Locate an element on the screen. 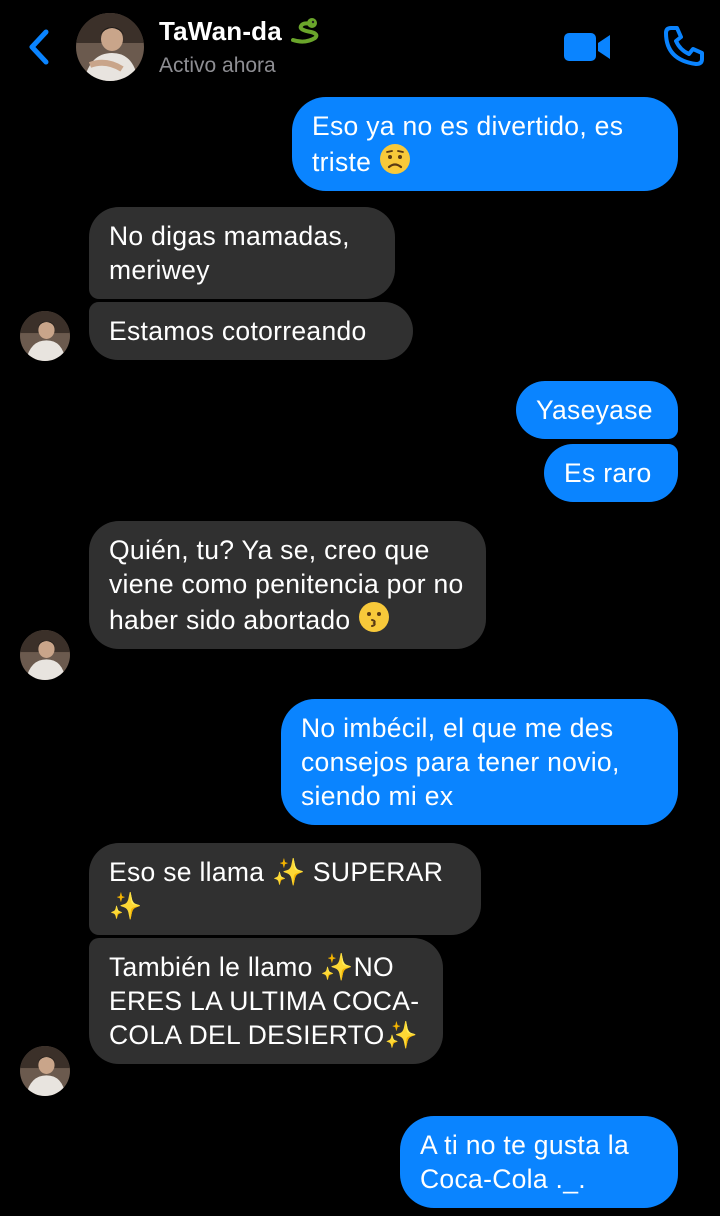 The image size is (720, 1216). video-call-button is located at coordinates (588, 47).